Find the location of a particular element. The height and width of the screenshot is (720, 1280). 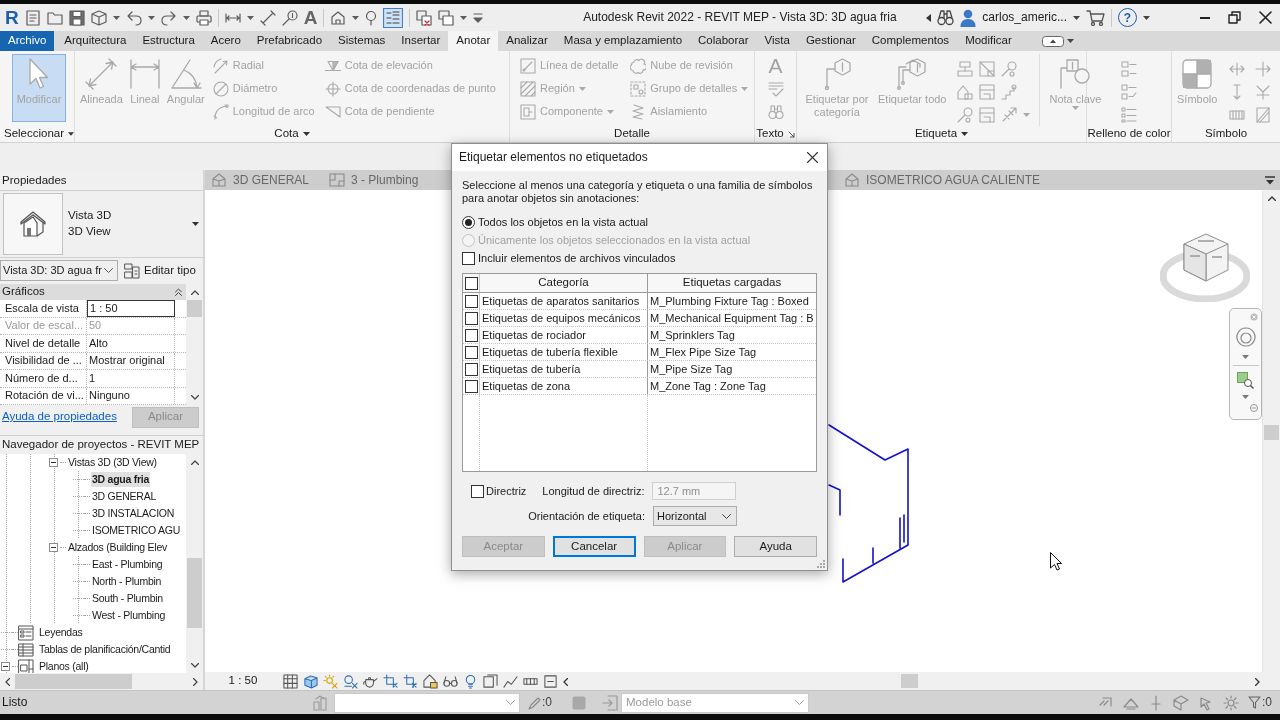

tree-item: 3D INSTALACION is located at coordinates (133, 513).